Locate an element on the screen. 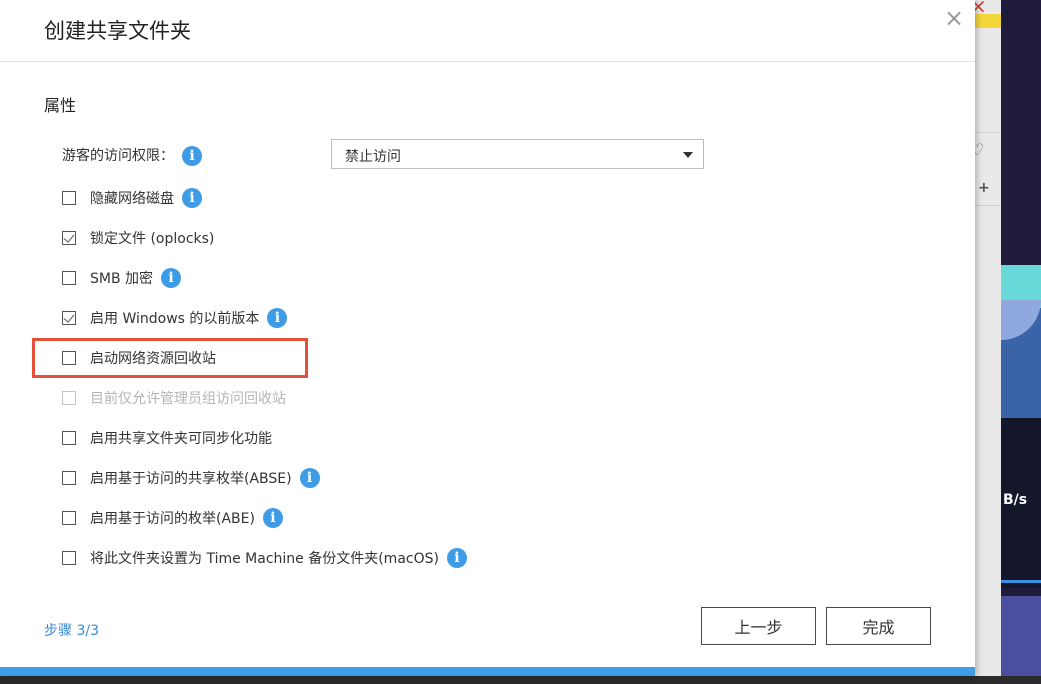 The width and height of the screenshot is (1041, 684). option-row: 启用基于访问的枚举(ABE) i is located at coordinates (172, 518).